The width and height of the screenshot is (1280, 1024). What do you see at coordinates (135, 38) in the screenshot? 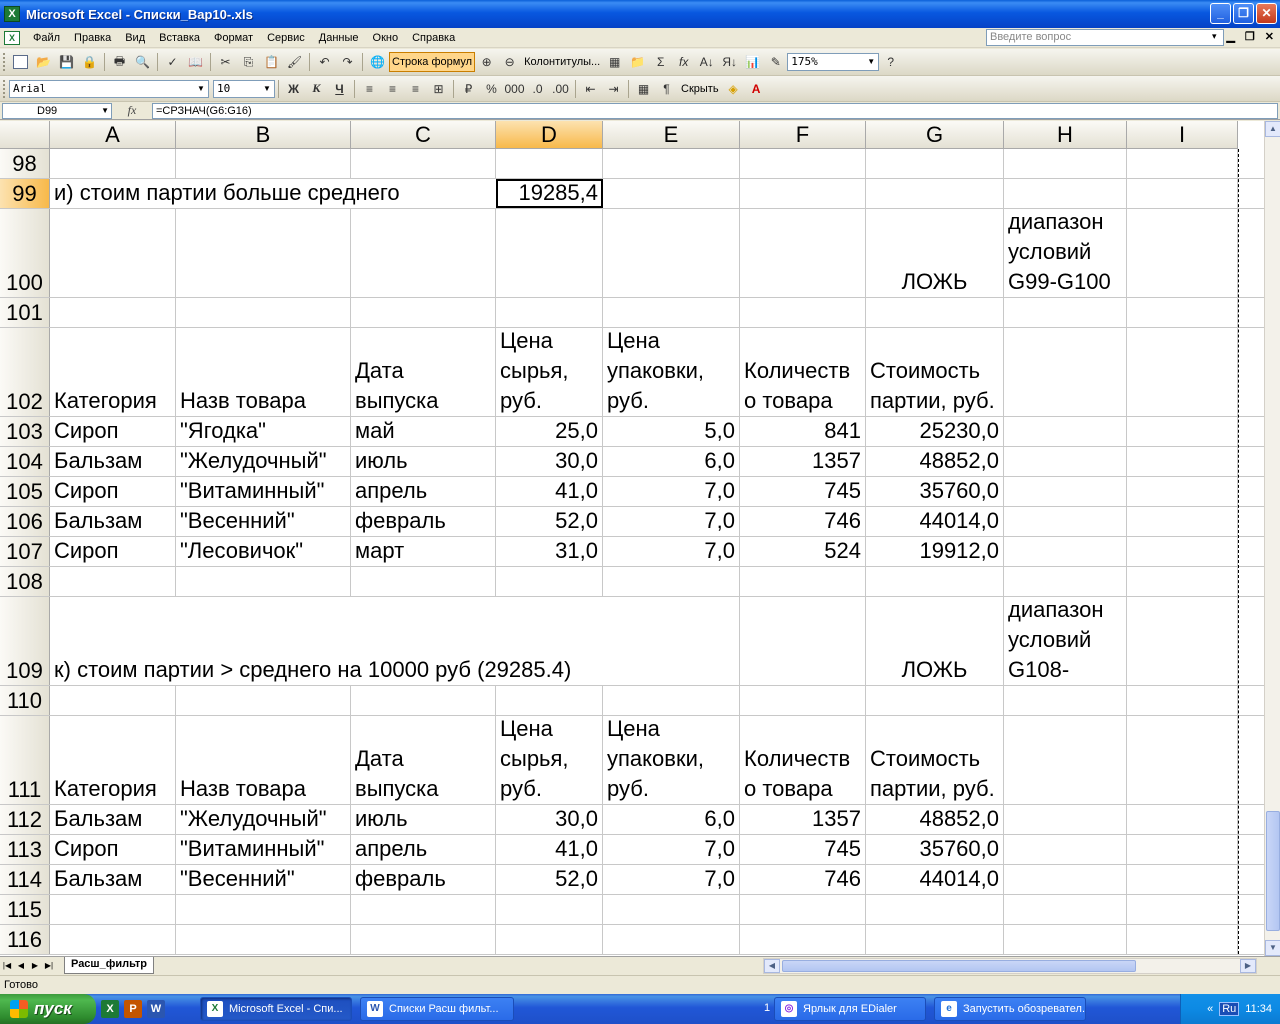
I see `menu-view: Вид` at bounding box center [135, 38].